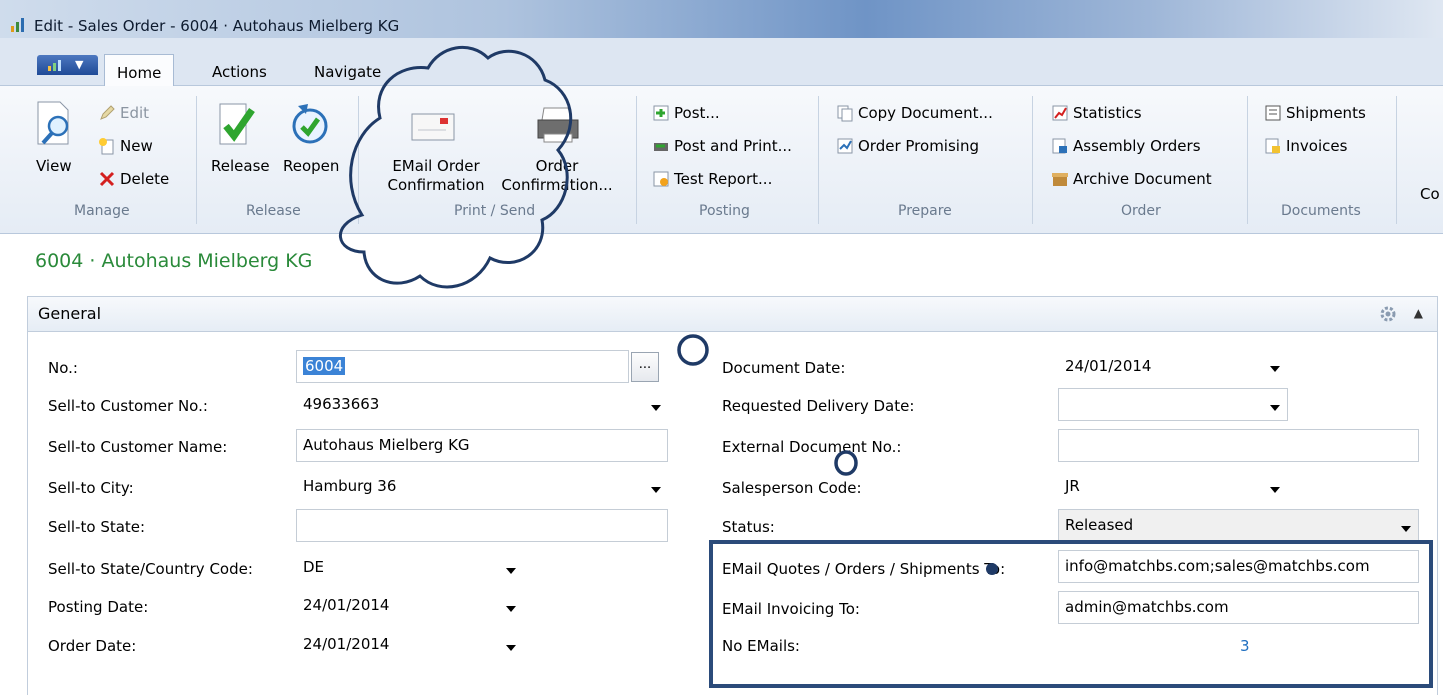 This screenshot has height=695, width=1443. I want to click on new-icon, so click(107, 146).